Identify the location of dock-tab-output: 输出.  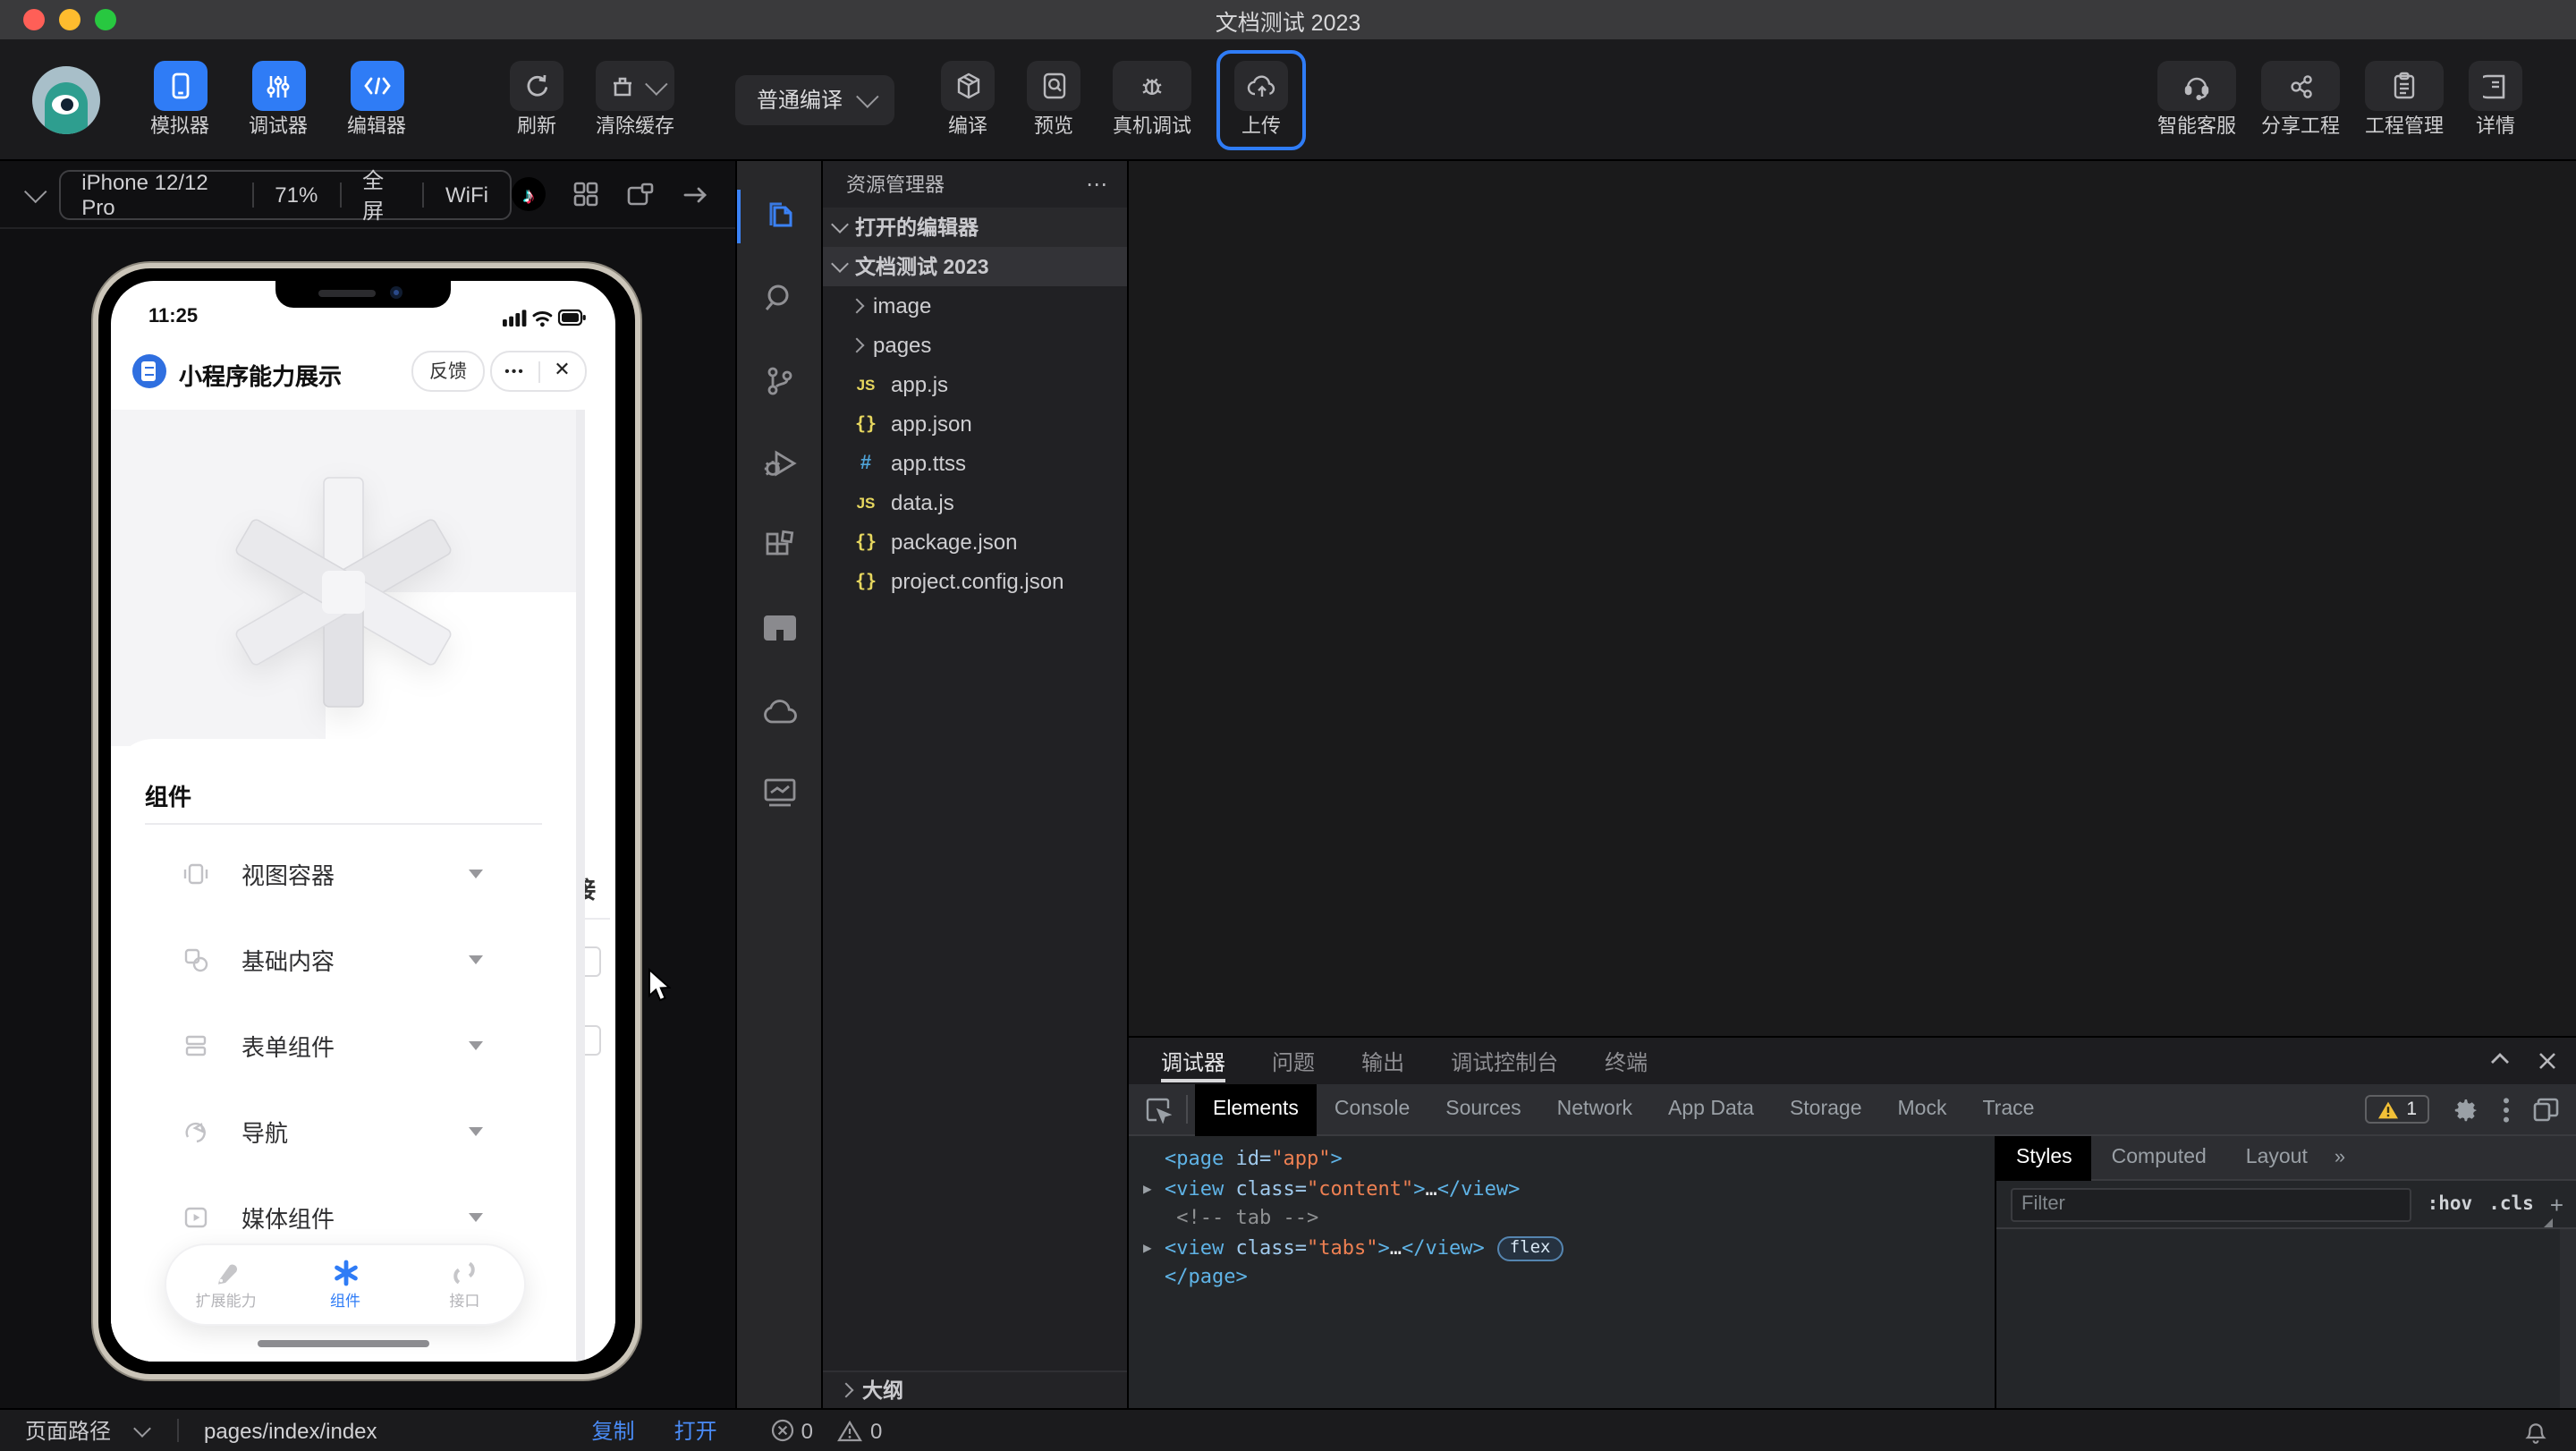
(1382, 1061).